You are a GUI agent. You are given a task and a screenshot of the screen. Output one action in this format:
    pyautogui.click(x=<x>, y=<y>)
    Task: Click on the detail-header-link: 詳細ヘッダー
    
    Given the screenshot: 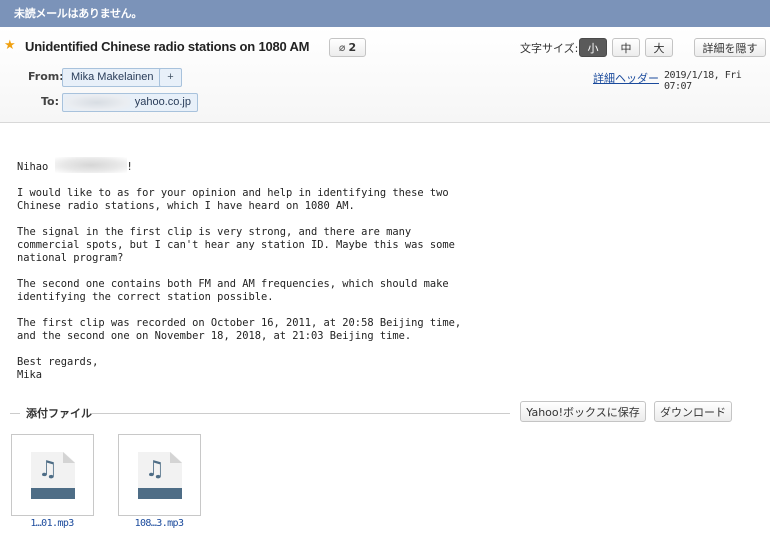 What is the action you would take?
    pyautogui.click(x=626, y=78)
    